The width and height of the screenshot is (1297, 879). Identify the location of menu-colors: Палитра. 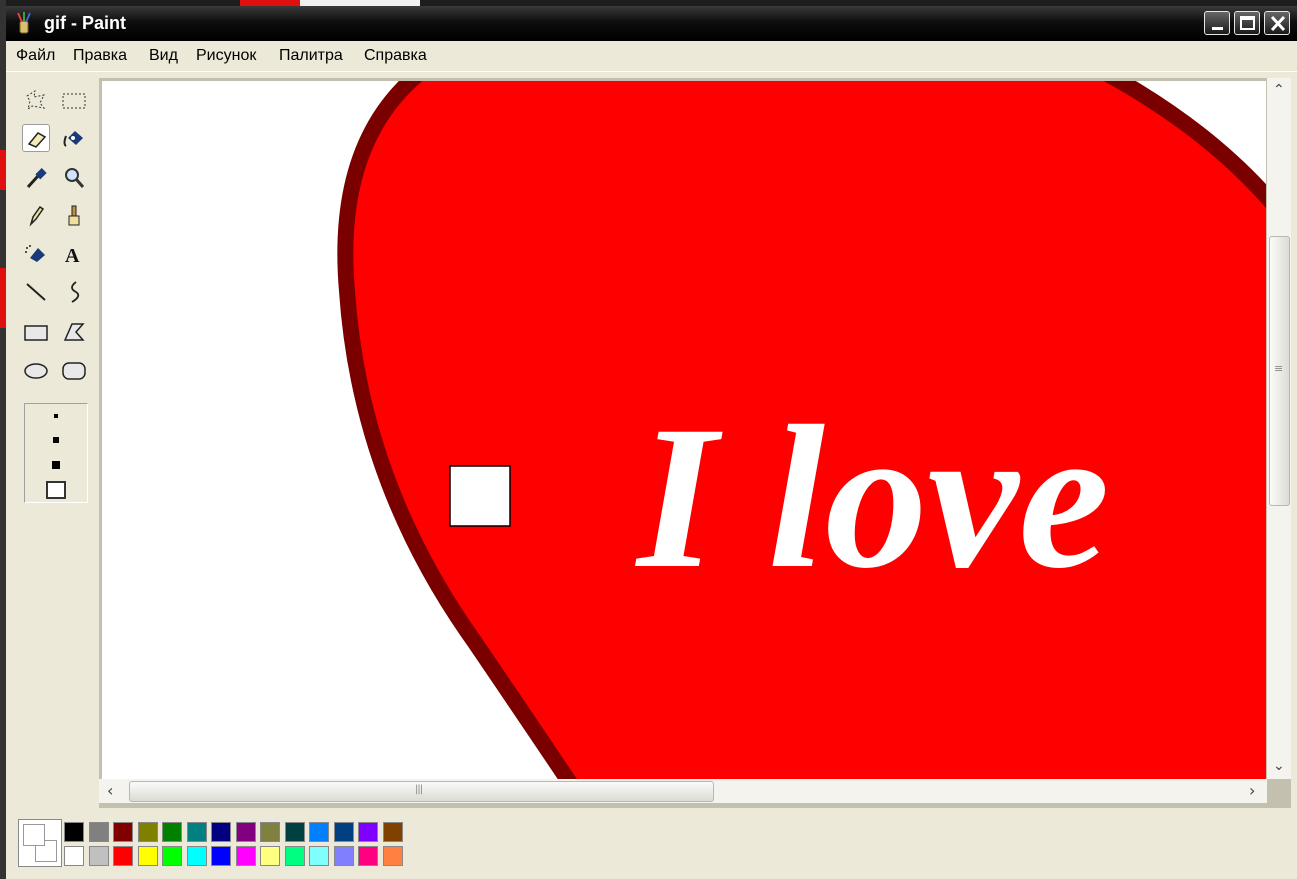
(311, 56).